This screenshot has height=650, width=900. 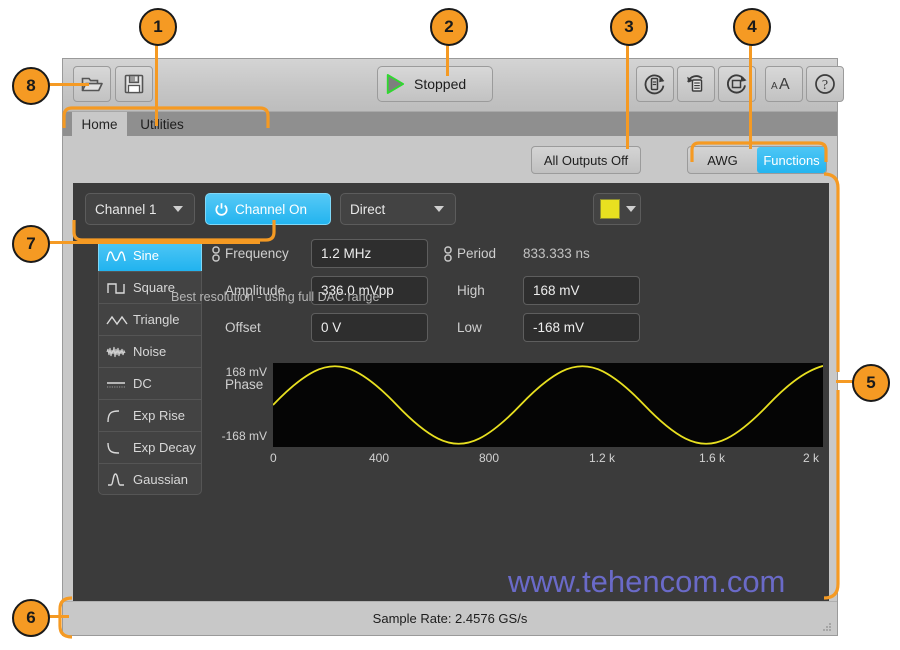 I want to click on callout-number: 2, so click(x=449, y=26).